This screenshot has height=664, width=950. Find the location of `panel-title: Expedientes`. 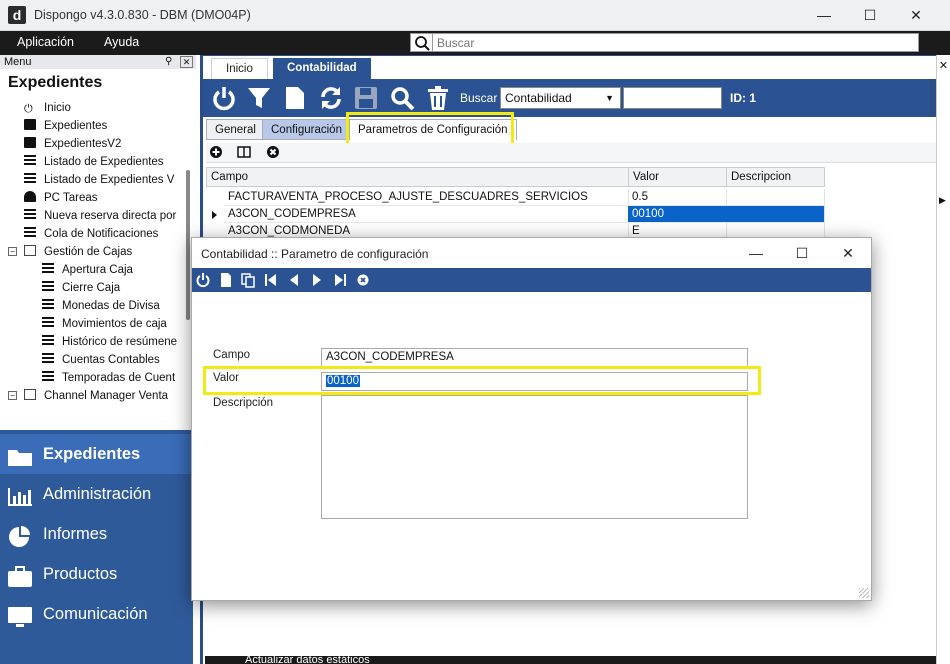

panel-title: Expedientes is located at coordinates (55, 82).